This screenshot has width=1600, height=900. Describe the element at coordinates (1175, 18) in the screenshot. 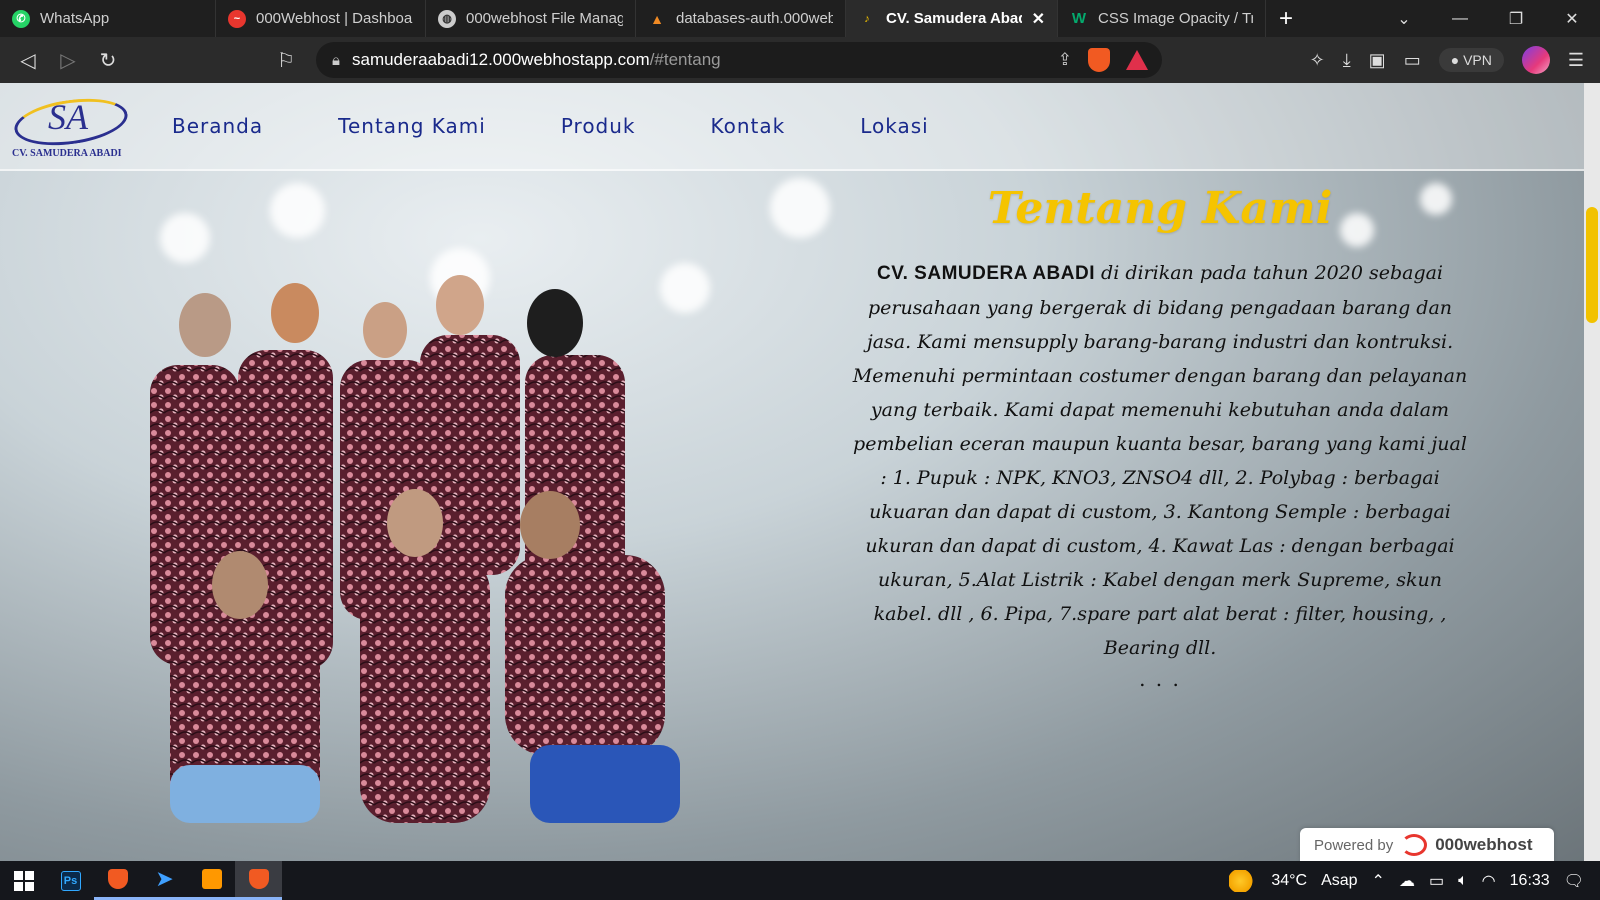

I see `tab-title: CSS Image Opacity / Tran` at that location.